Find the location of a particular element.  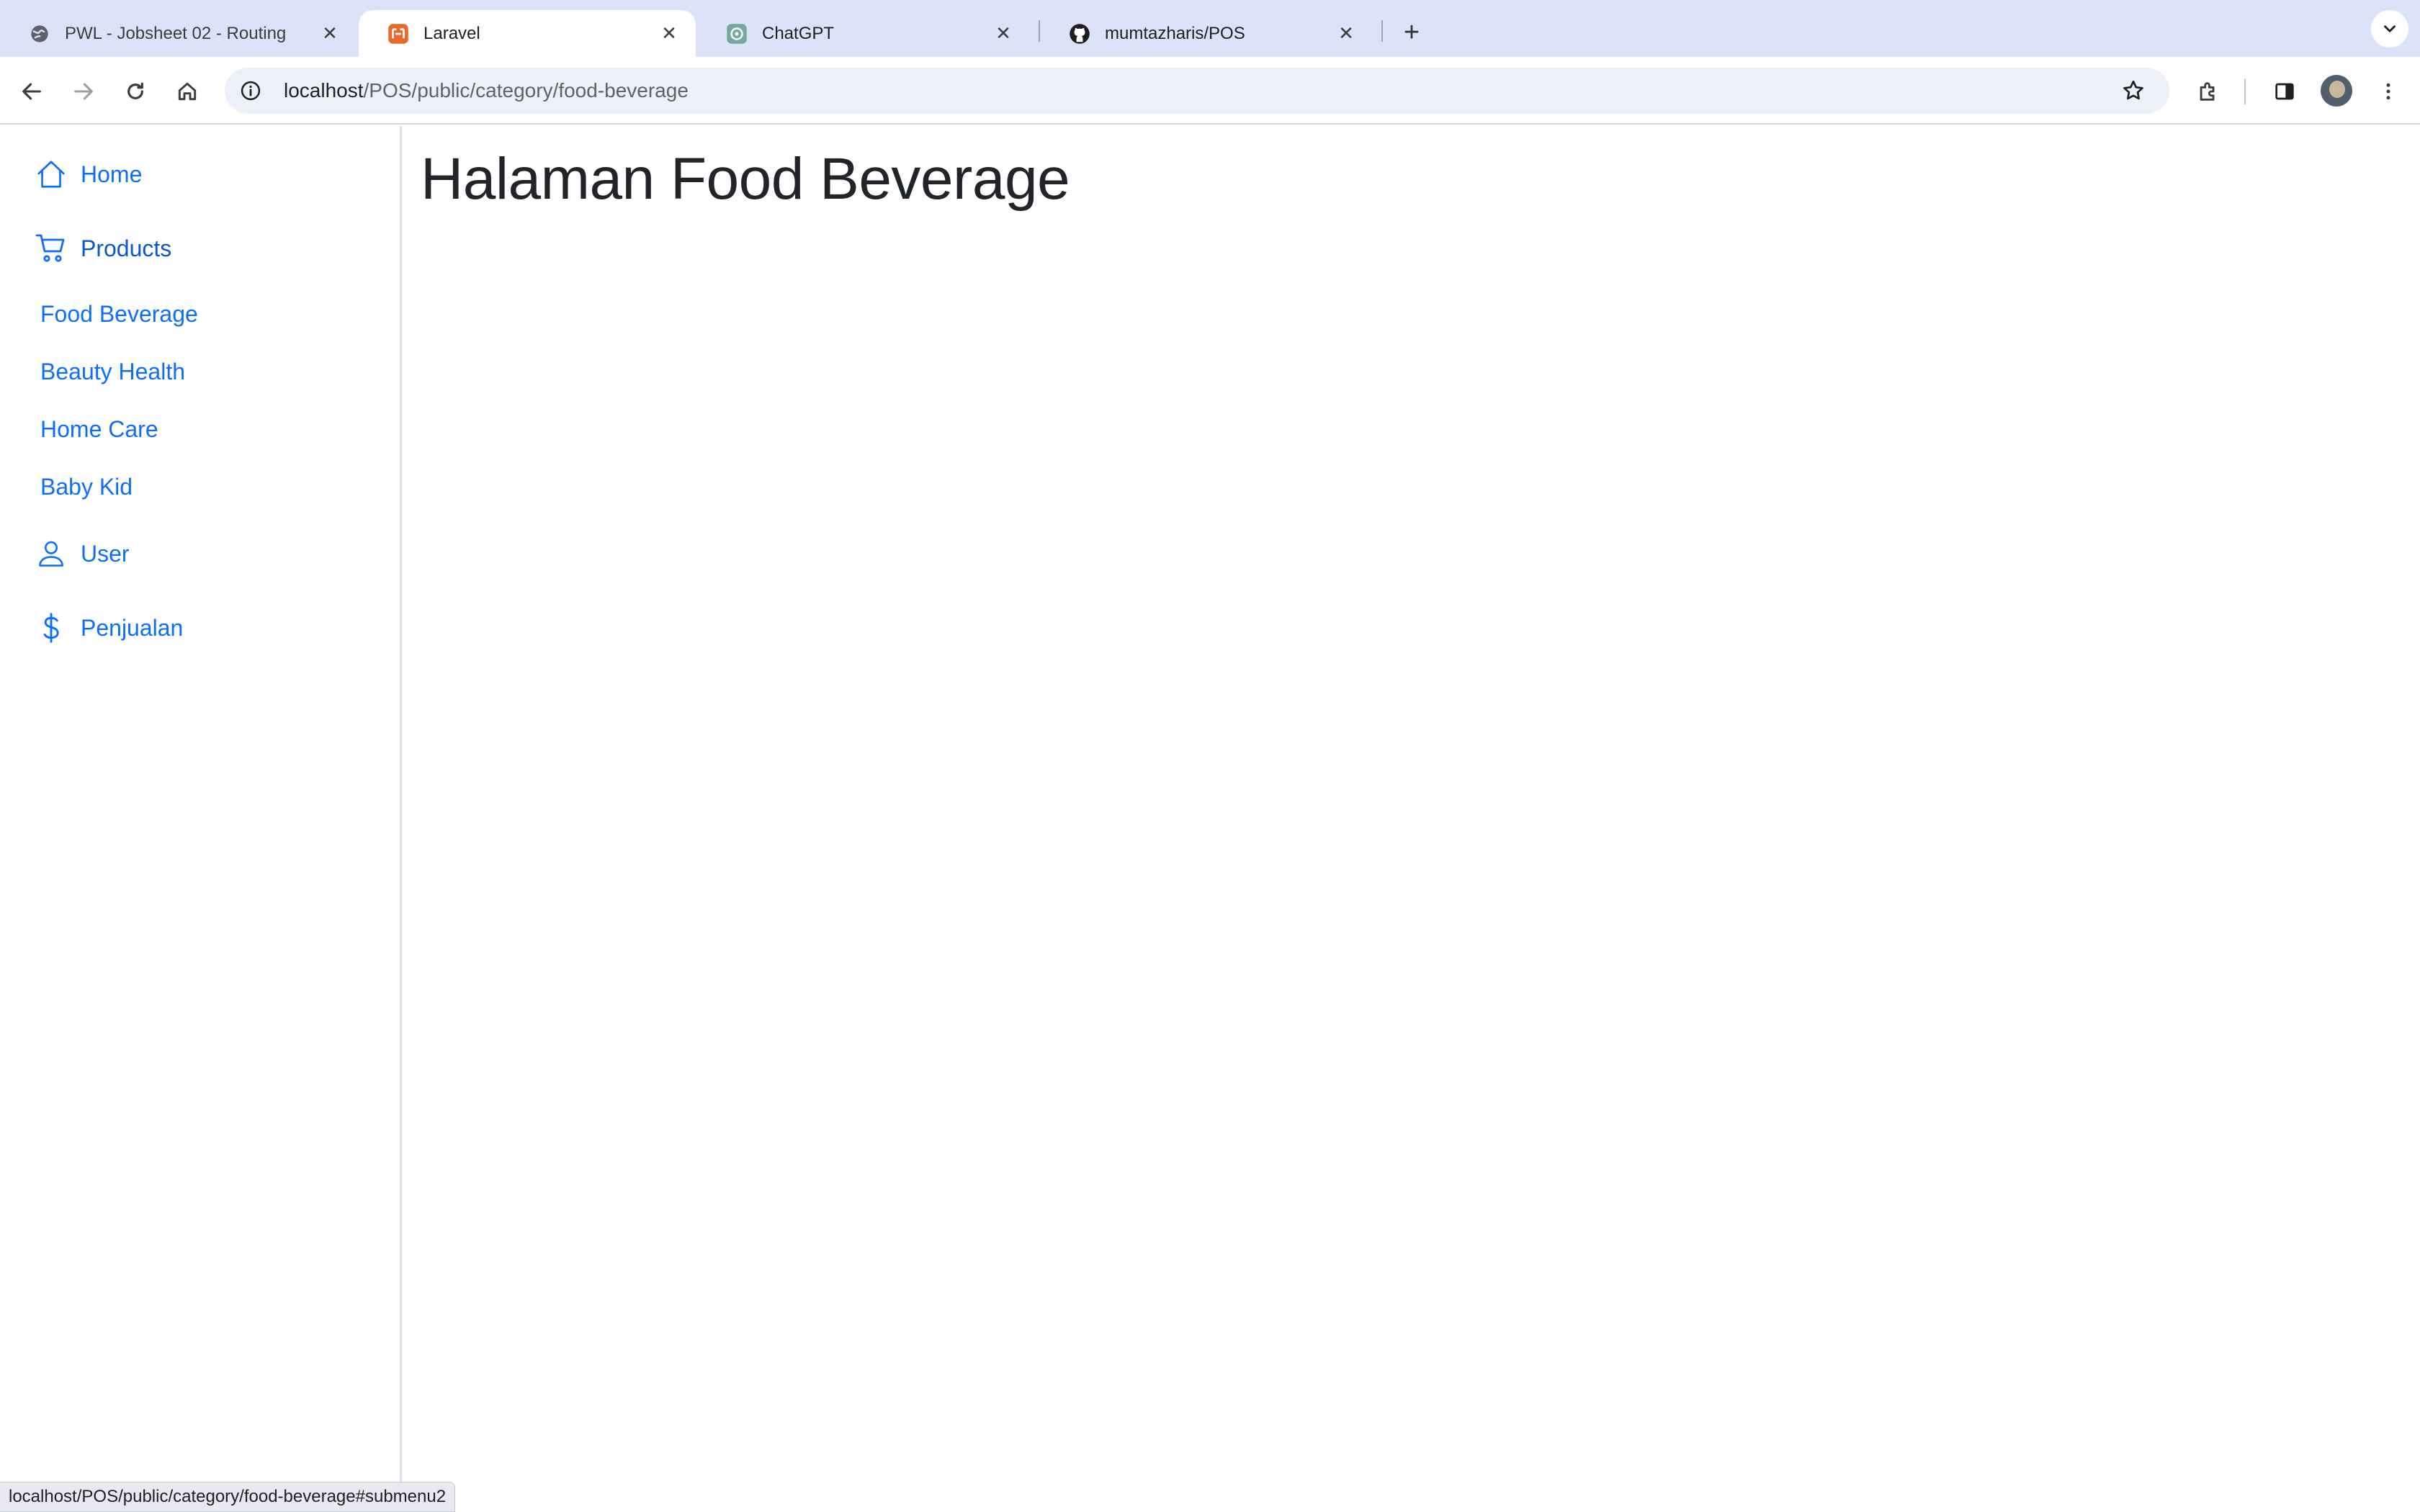

tab-github: mumtazharis/POS ✕ is located at coordinates (1206, 33).